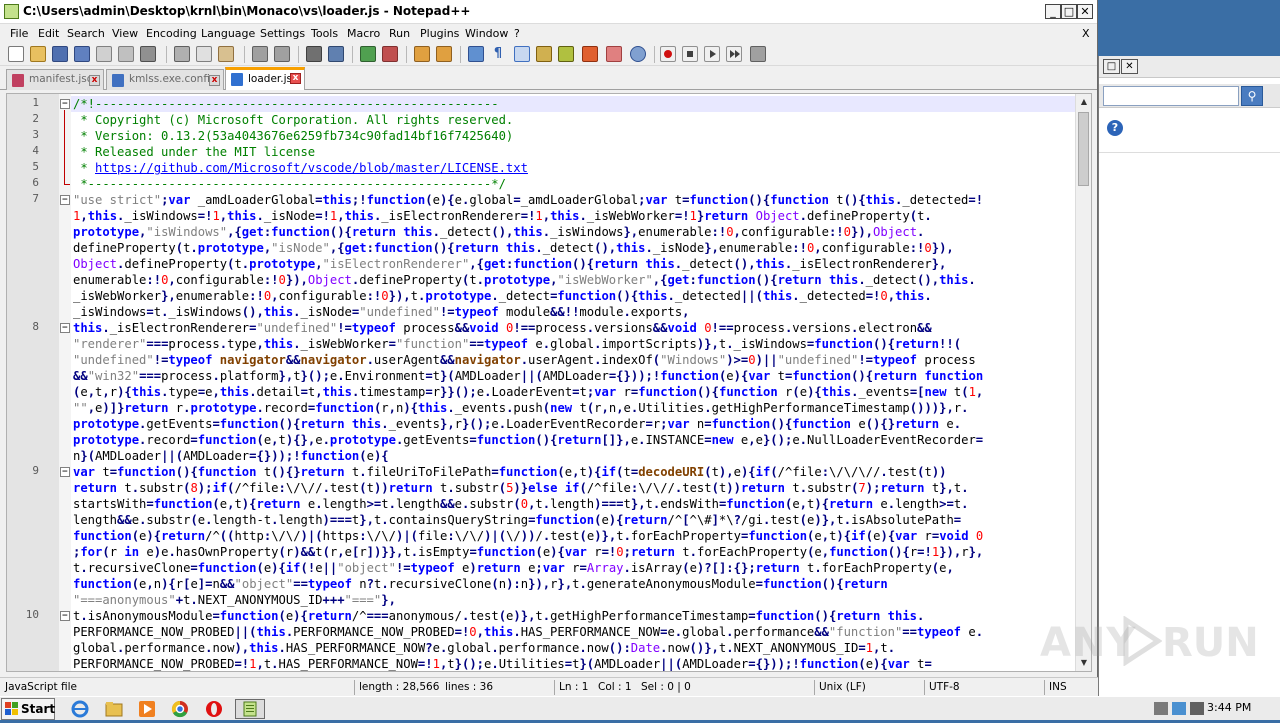 The width and height of the screenshot is (1280, 723). Describe the element at coordinates (336, 54) in the screenshot. I see `replace-icon` at that location.